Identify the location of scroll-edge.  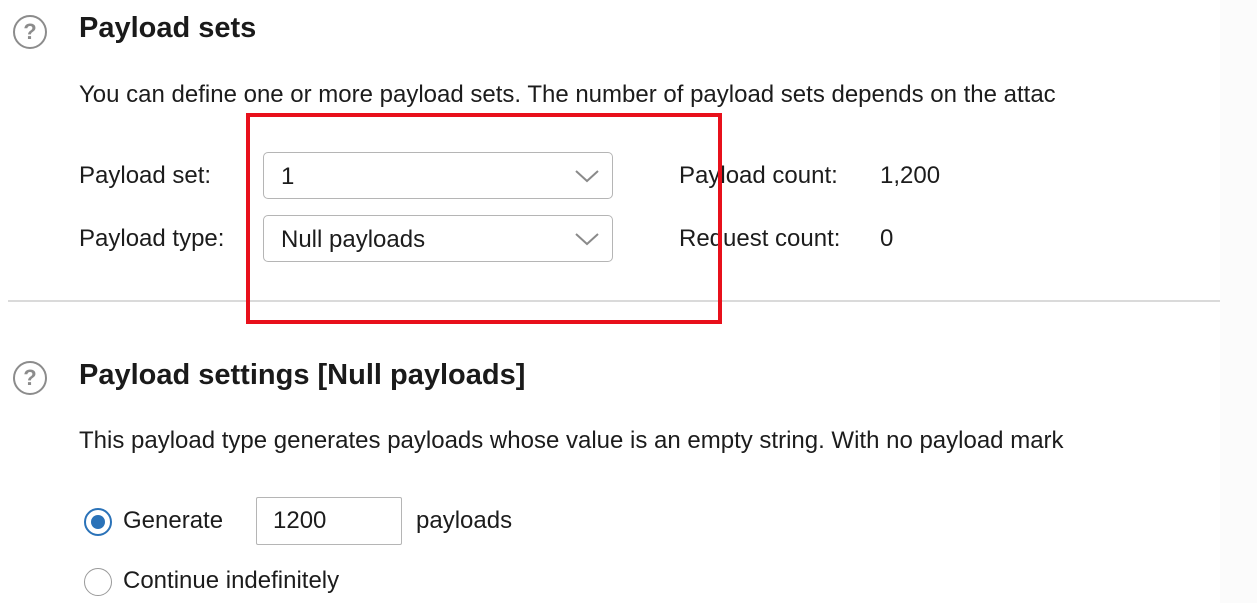
(1238, 301).